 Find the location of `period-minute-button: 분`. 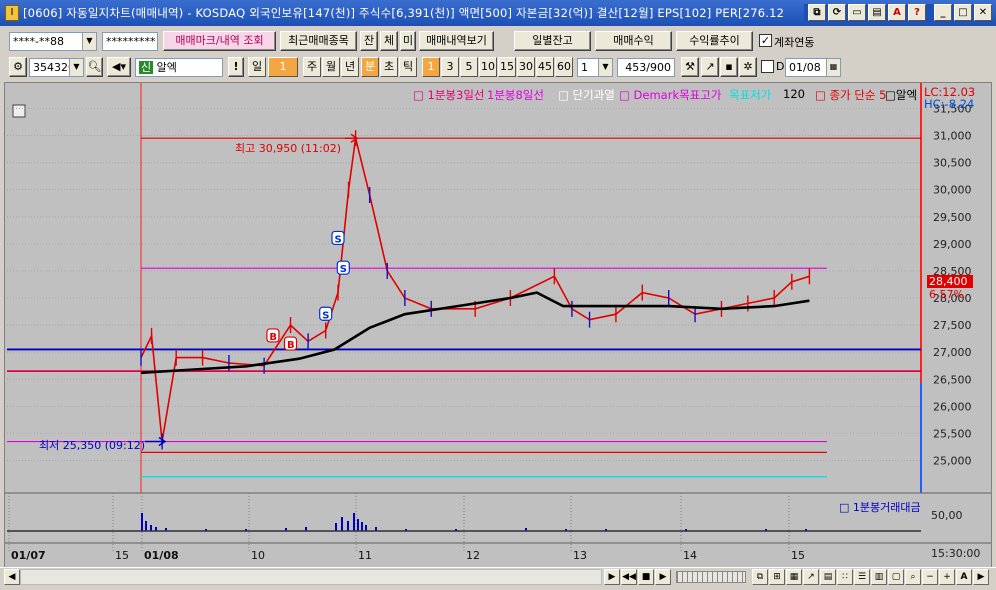

period-minute-button: 분 is located at coordinates (370, 67).